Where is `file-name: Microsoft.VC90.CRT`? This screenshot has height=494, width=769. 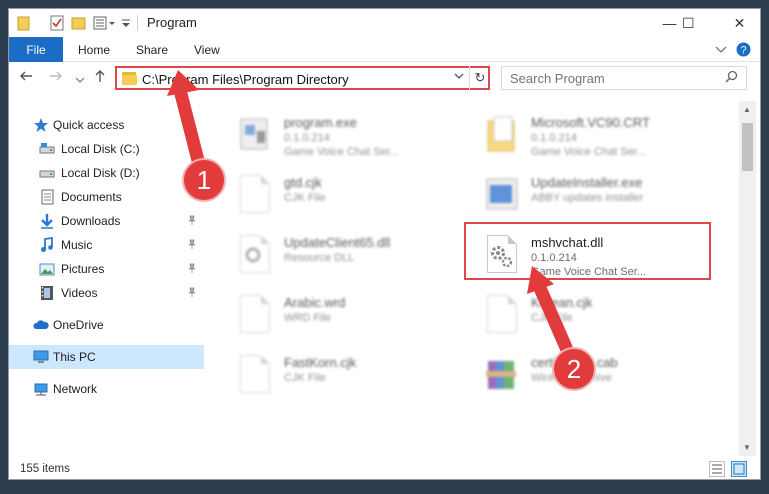
file-name: Microsoft.VC90.CRT is located at coordinates (590, 122).